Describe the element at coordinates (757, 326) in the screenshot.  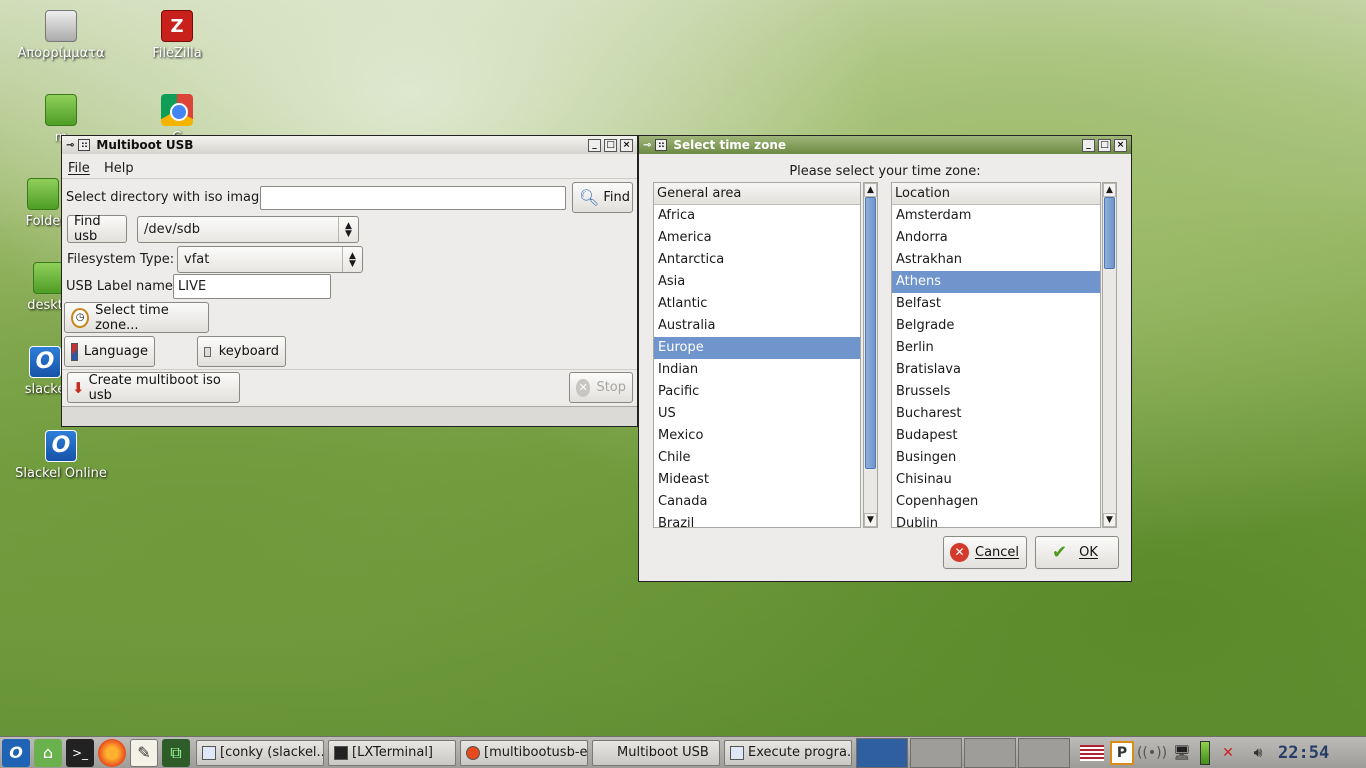
I see `list-item: Australia` at that location.